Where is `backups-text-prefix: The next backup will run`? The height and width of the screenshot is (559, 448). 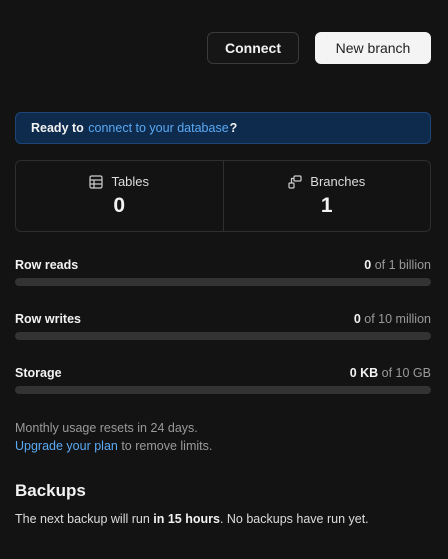
backups-text-prefix: The next backup will run is located at coordinates (84, 519).